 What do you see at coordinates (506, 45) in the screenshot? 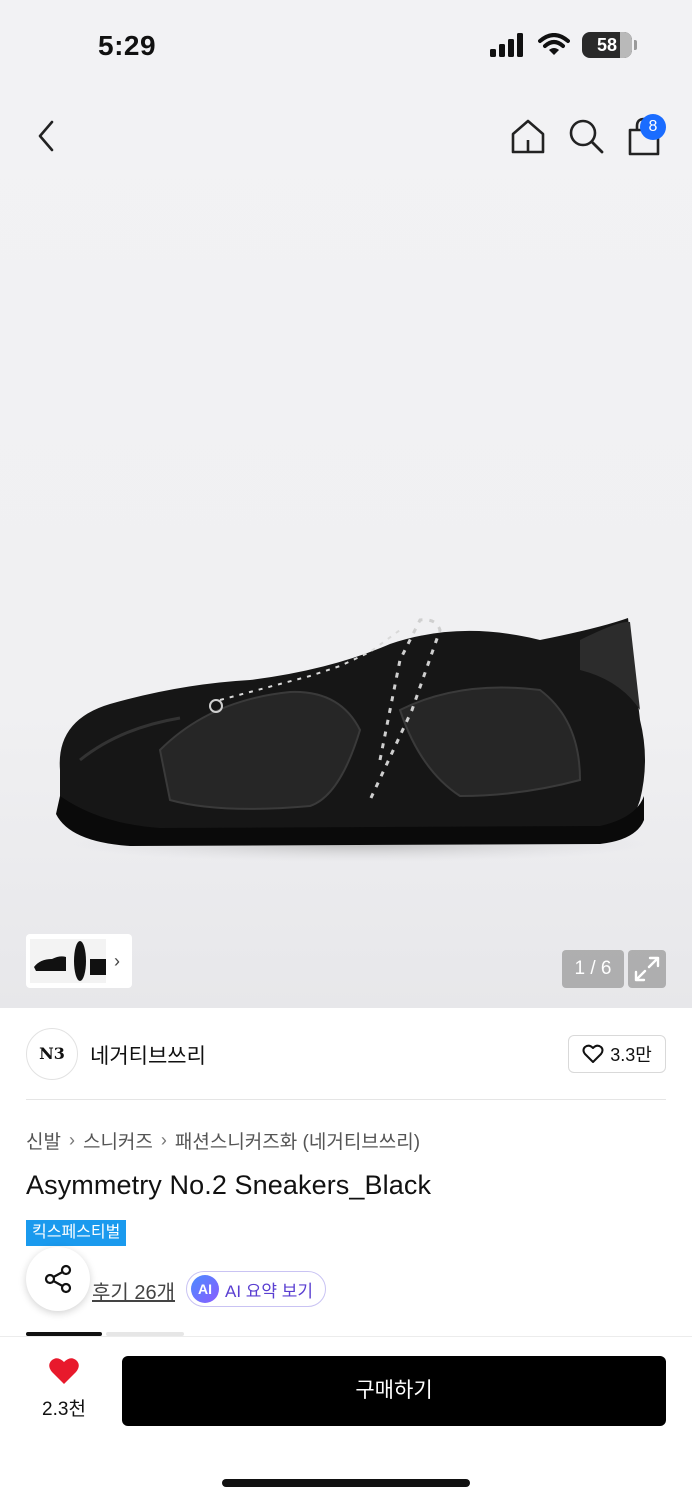
I see `signal-icon` at bounding box center [506, 45].